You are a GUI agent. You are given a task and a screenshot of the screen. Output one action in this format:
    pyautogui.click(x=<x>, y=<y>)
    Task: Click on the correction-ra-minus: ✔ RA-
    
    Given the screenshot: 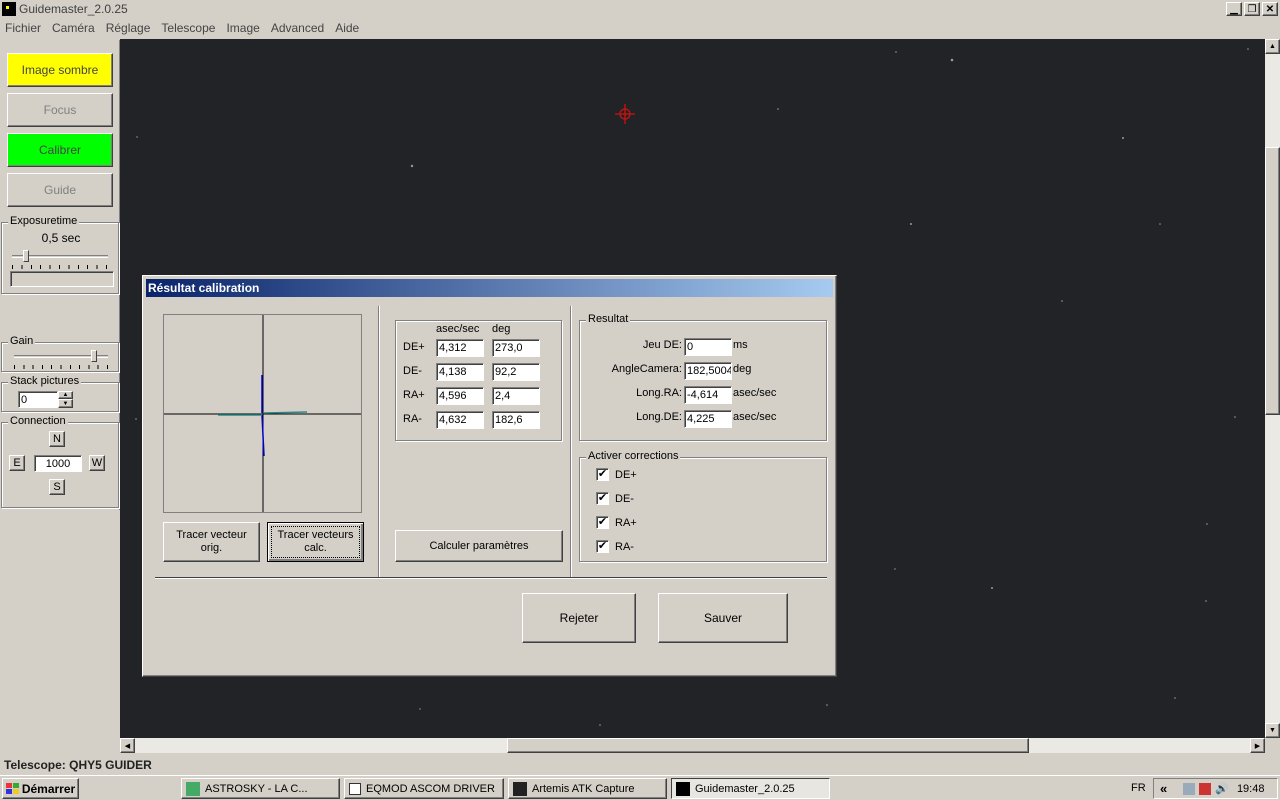 What is the action you would take?
    pyautogui.click(x=615, y=546)
    